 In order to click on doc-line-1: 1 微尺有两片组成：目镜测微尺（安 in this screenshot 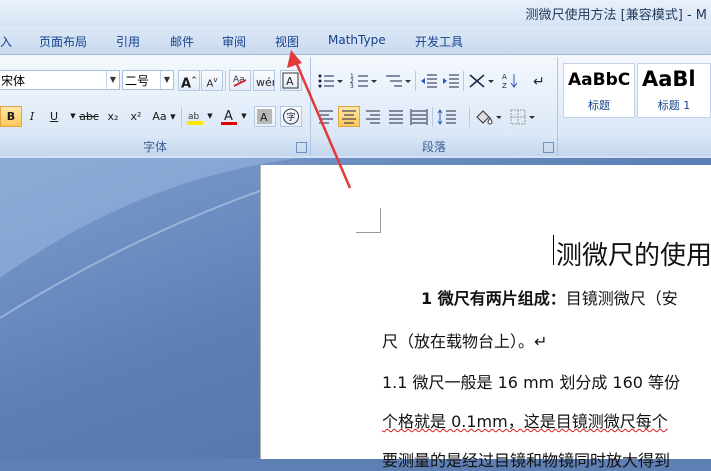, I will do `click(549, 297)`.